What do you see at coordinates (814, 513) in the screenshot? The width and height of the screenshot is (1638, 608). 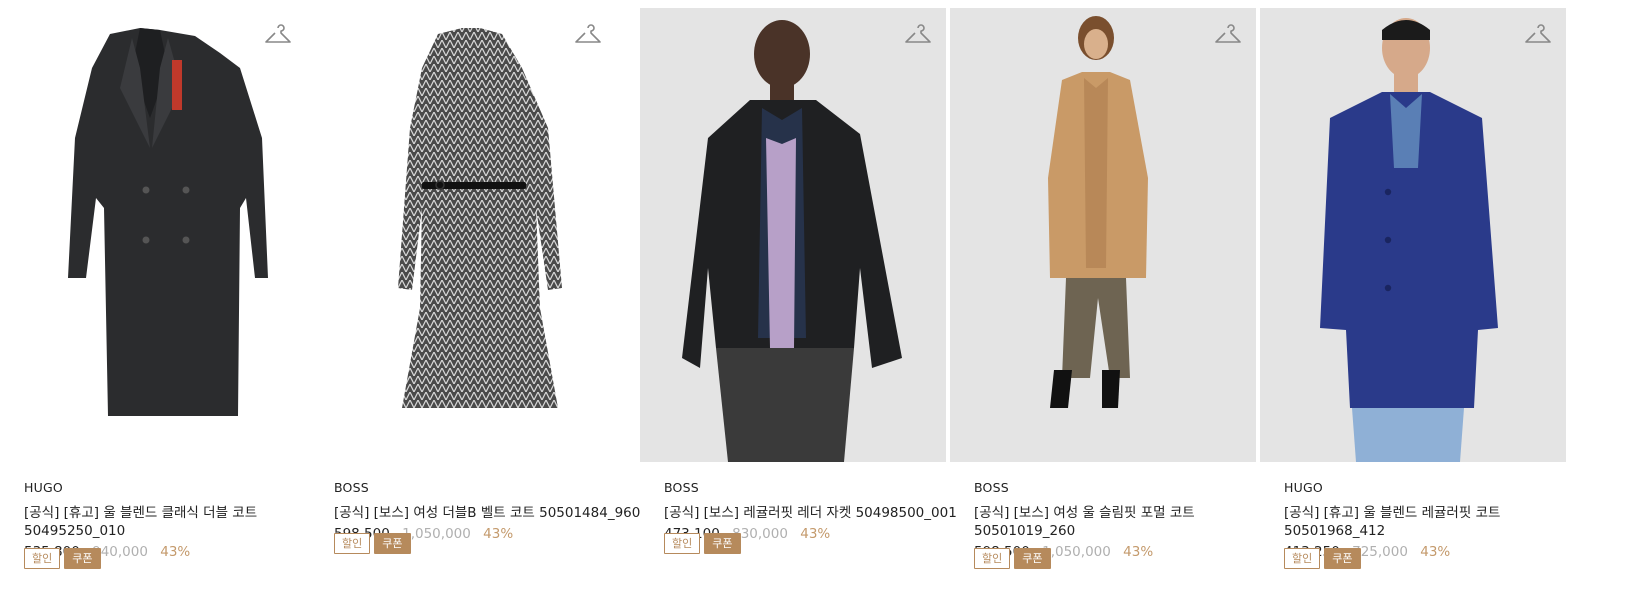 I see `product-title: [공식] [보스] 레귤러핏 레더 자켓 50498500_001` at bounding box center [814, 513].